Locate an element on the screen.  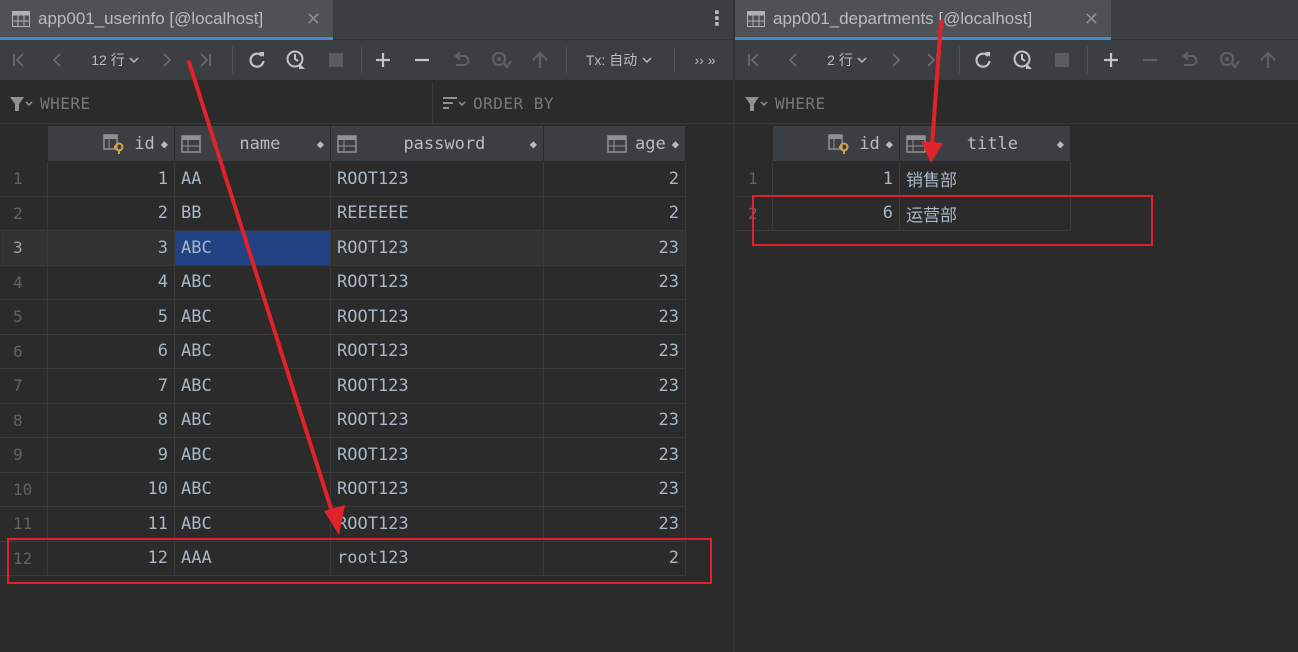
cell-title: 运营部 is located at coordinates (985, 213).